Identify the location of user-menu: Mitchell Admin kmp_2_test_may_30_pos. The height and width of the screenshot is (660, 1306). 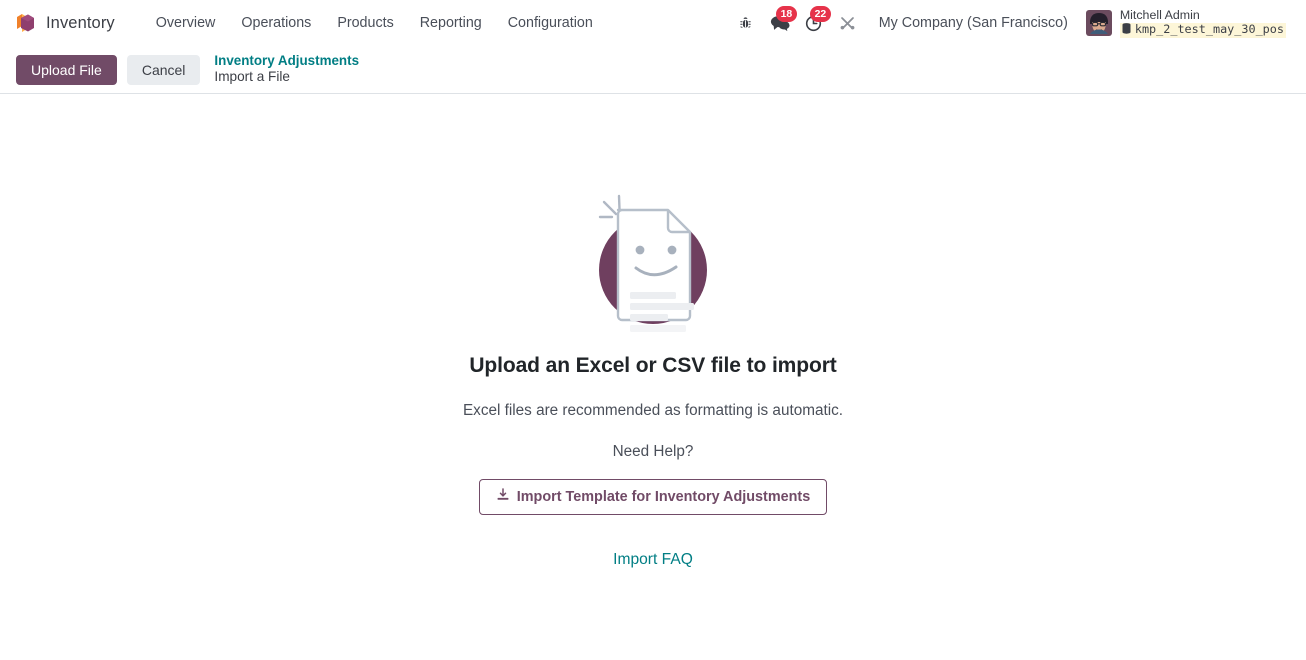
(1184, 23).